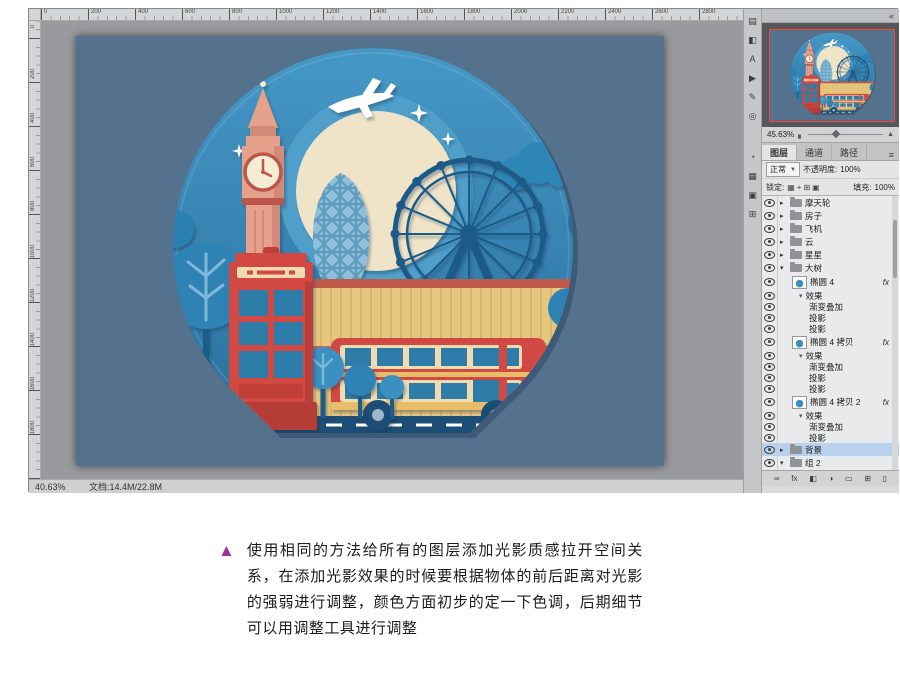 The image size is (900, 684). I want to click on navigator-zoom-value: 45.63%, so click(780, 134).